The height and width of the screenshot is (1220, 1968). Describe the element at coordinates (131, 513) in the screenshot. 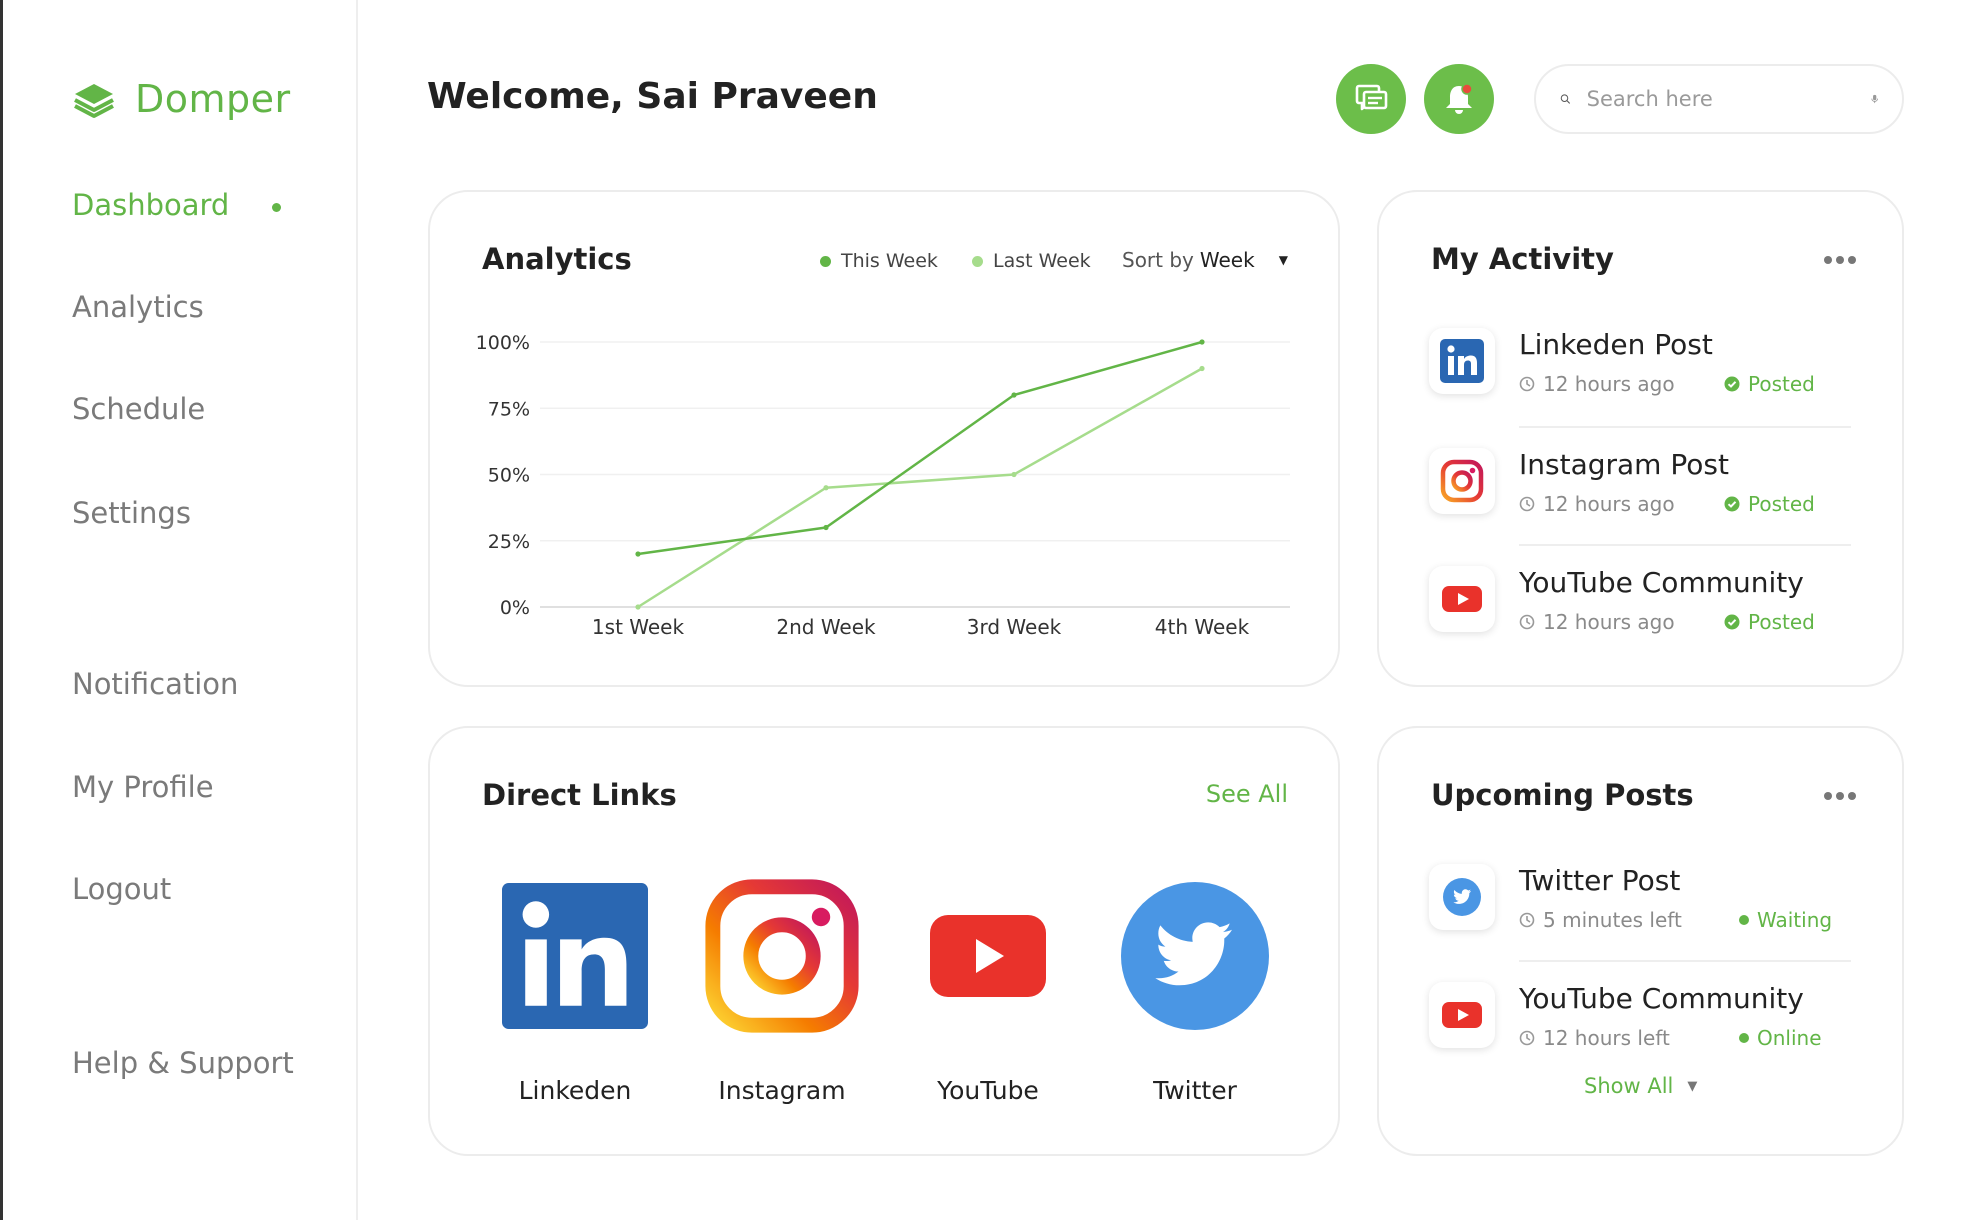

I see `sidebar-item-settings: Settings` at that location.